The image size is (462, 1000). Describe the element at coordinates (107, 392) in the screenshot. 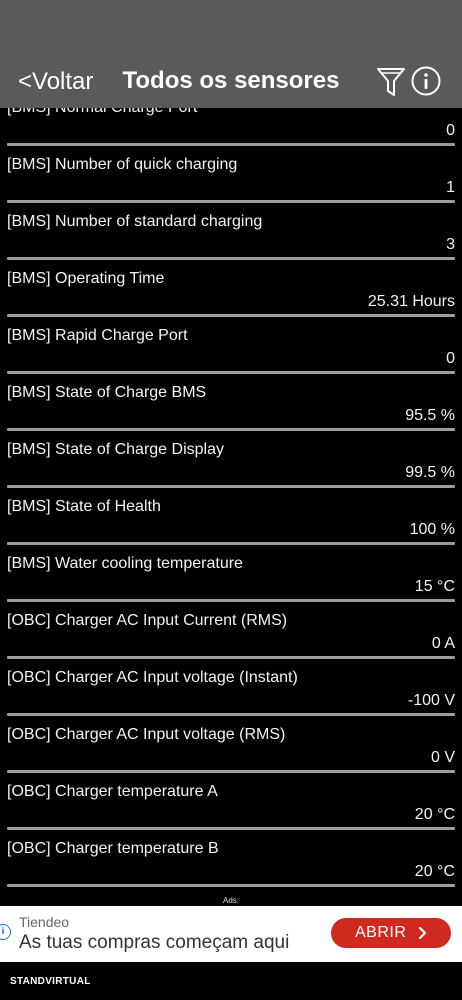

I see `sensor-label: [BMS] State of Charge BMS` at that location.